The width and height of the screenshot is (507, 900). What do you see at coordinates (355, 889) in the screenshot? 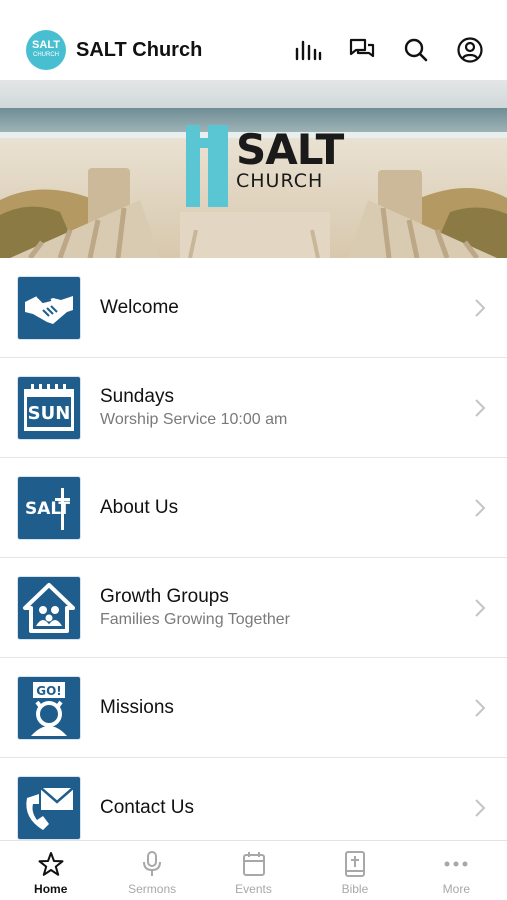
I see `tab-label: Bible` at bounding box center [355, 889].